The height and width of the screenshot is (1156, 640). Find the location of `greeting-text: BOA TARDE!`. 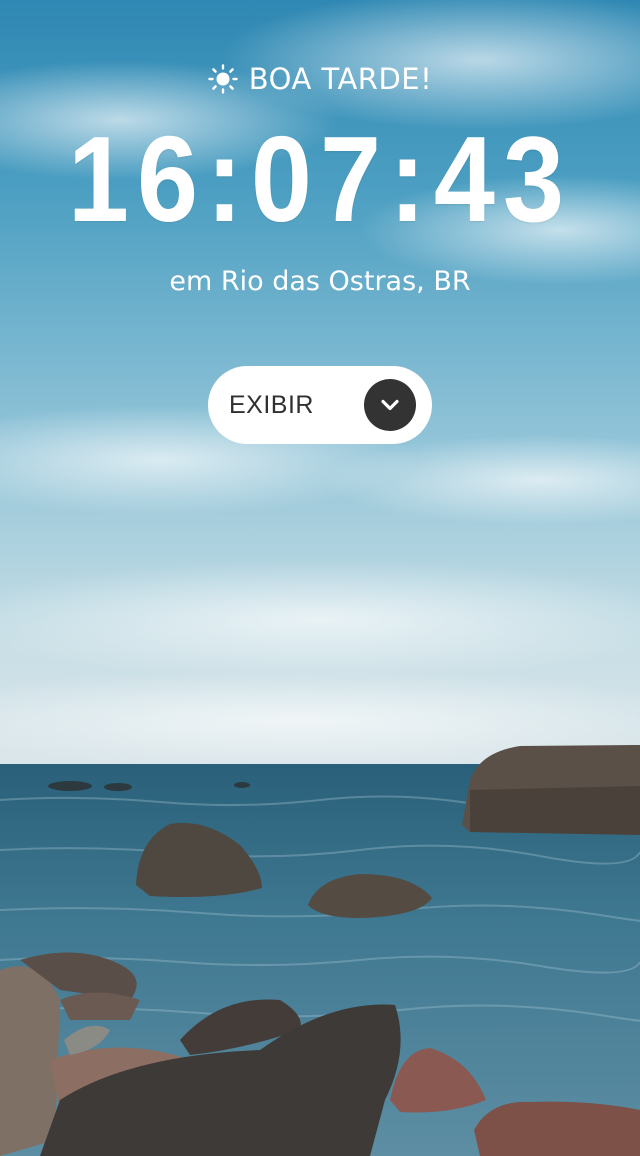

greeting-text: BOA TARDE! is located at coordinates (340, 79).